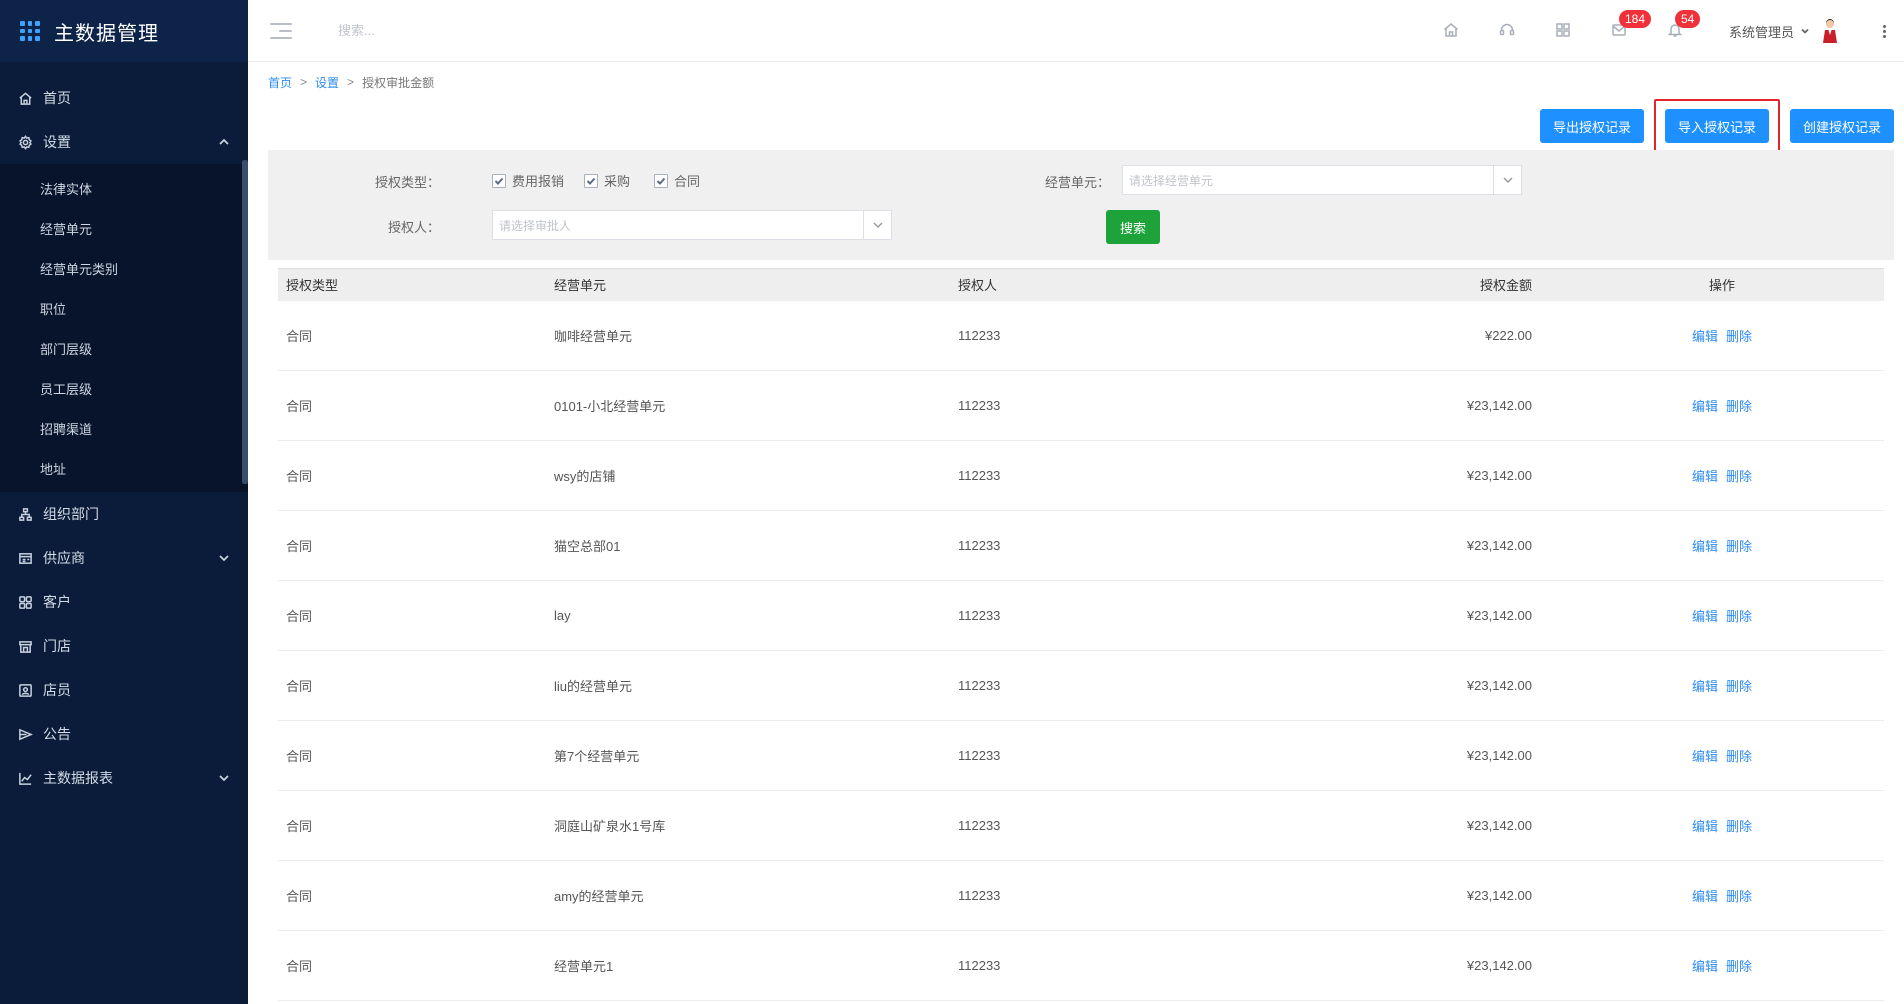  What do you see at coordinates (124, 348) in the screenshot?
I see `sidebar-subitem-dept-level: 部门层级` at bounding box center [124, 348].